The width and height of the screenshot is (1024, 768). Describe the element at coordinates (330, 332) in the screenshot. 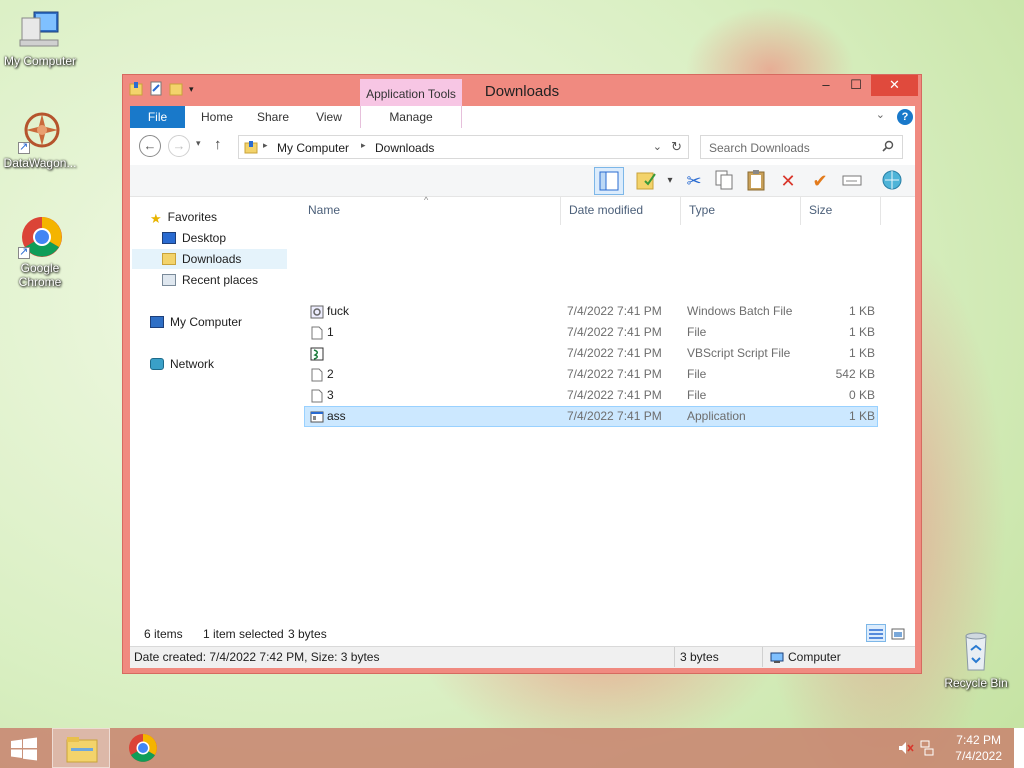

I see `file-name: 1` at that location.